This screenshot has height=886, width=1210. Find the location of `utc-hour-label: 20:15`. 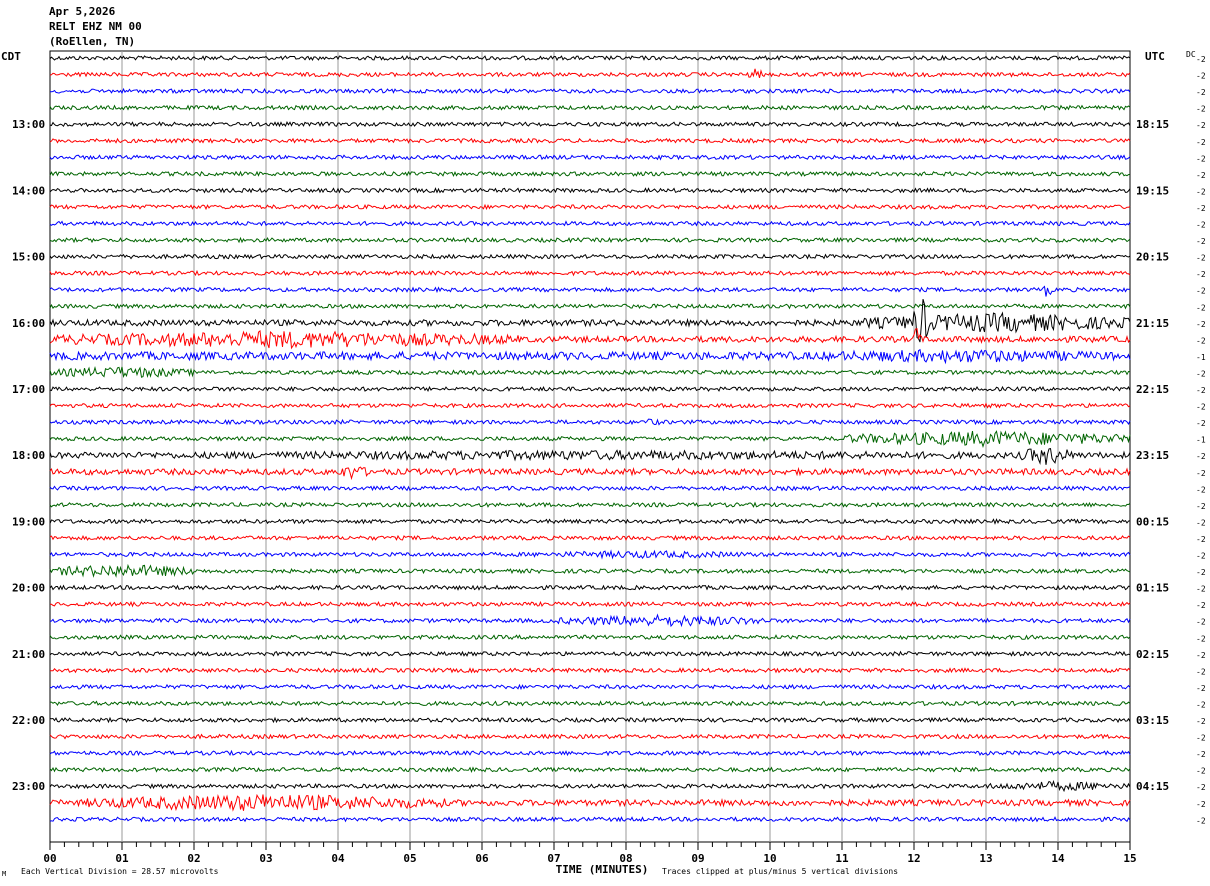

utc-hour-label: 20:15 is located at coordinates (1152, 257).